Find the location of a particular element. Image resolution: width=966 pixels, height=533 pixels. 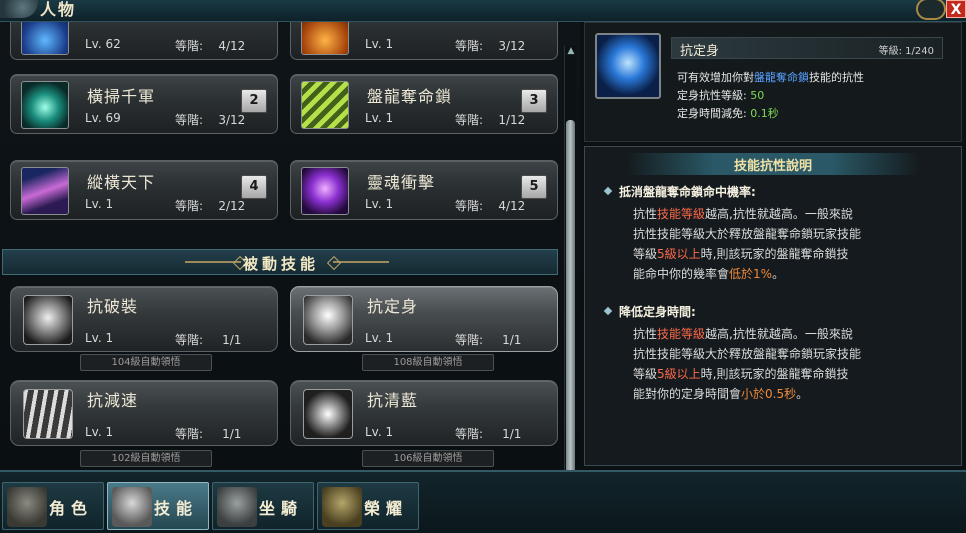

chain-skill-icon is located at coordinates (325, 105).